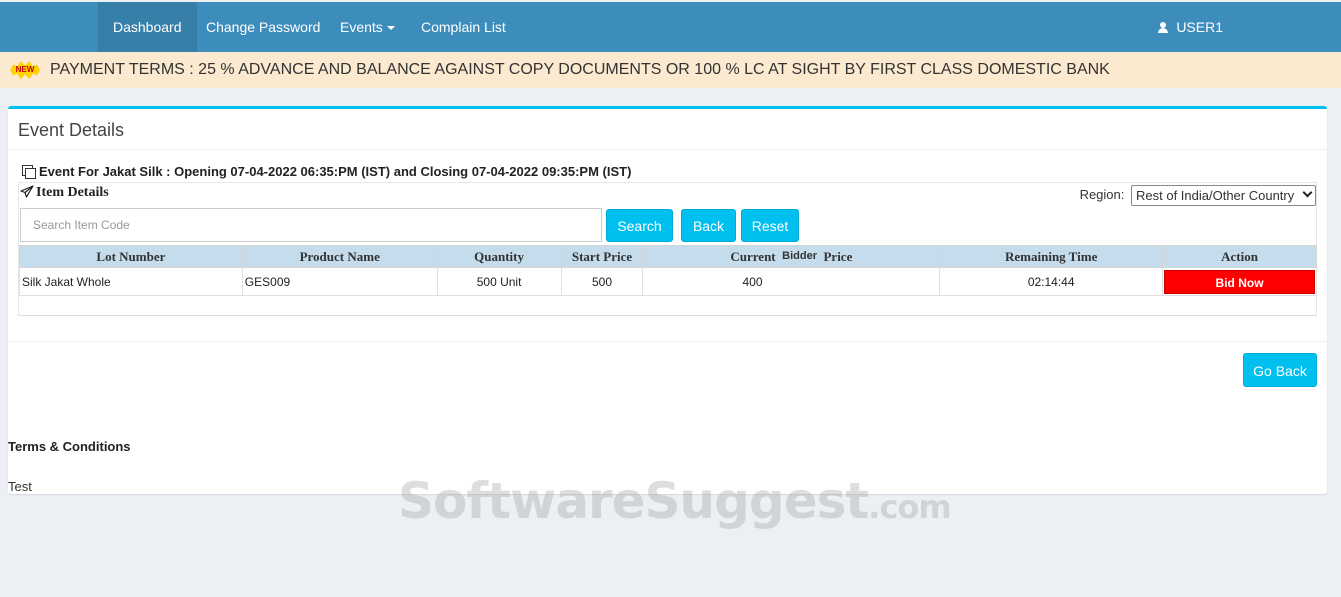 The height and width of the screenshot is (597, 1341). I want to click on user-name: USER1, so click(1199, 27).